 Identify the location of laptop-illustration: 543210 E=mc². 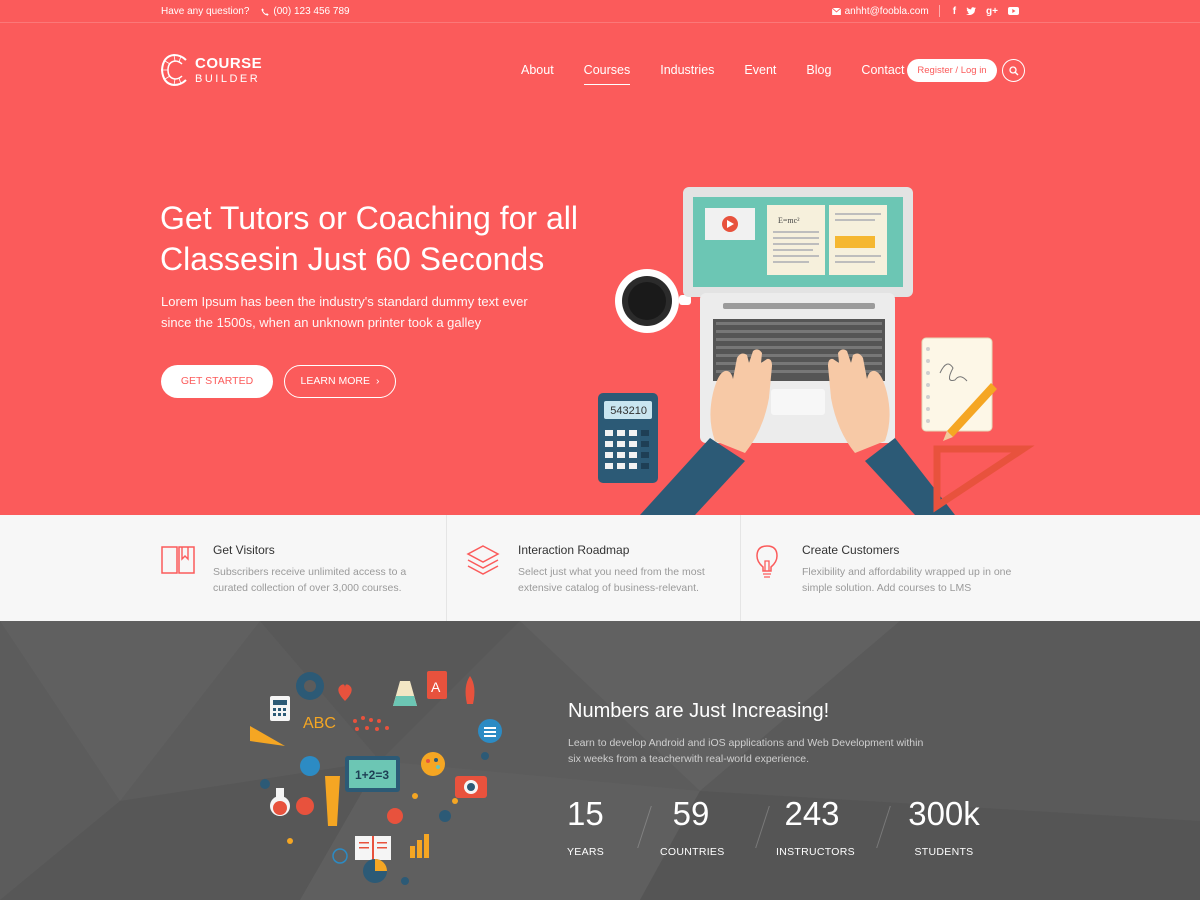
(816, 351).